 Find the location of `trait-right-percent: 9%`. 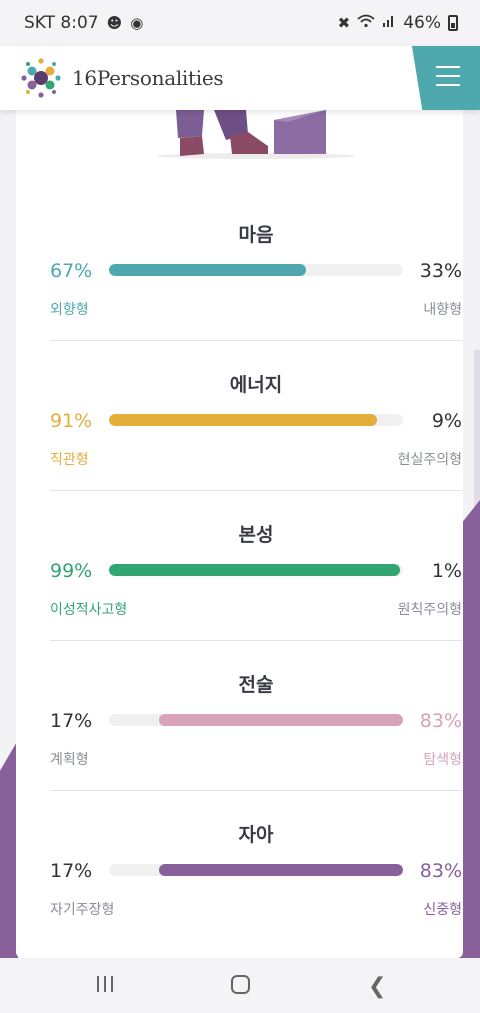

trait-right-percent: 9% is located at coordinates (446, 421).